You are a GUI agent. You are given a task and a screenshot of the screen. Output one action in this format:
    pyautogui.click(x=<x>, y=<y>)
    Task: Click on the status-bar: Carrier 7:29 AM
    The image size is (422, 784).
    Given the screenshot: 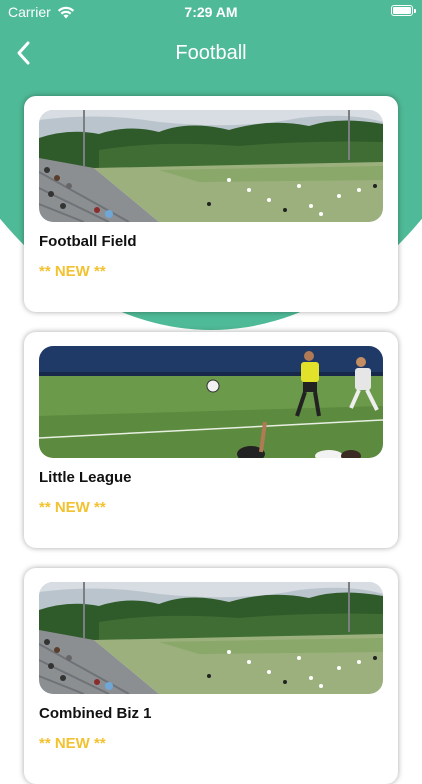 What is the action you would take?
    pyautogui.click(x=211, y=12)
    